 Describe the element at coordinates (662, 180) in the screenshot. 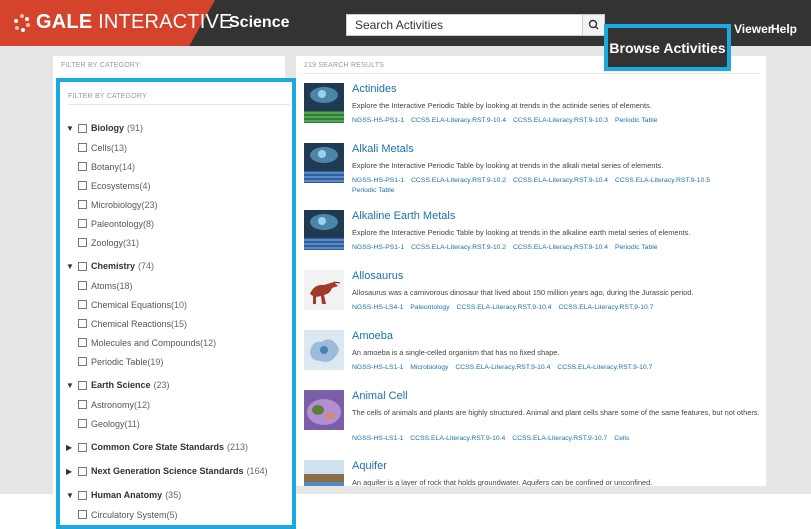

I see `tag-link: CCSS.ELA-Literacy.RST.9-10.5` at that location.